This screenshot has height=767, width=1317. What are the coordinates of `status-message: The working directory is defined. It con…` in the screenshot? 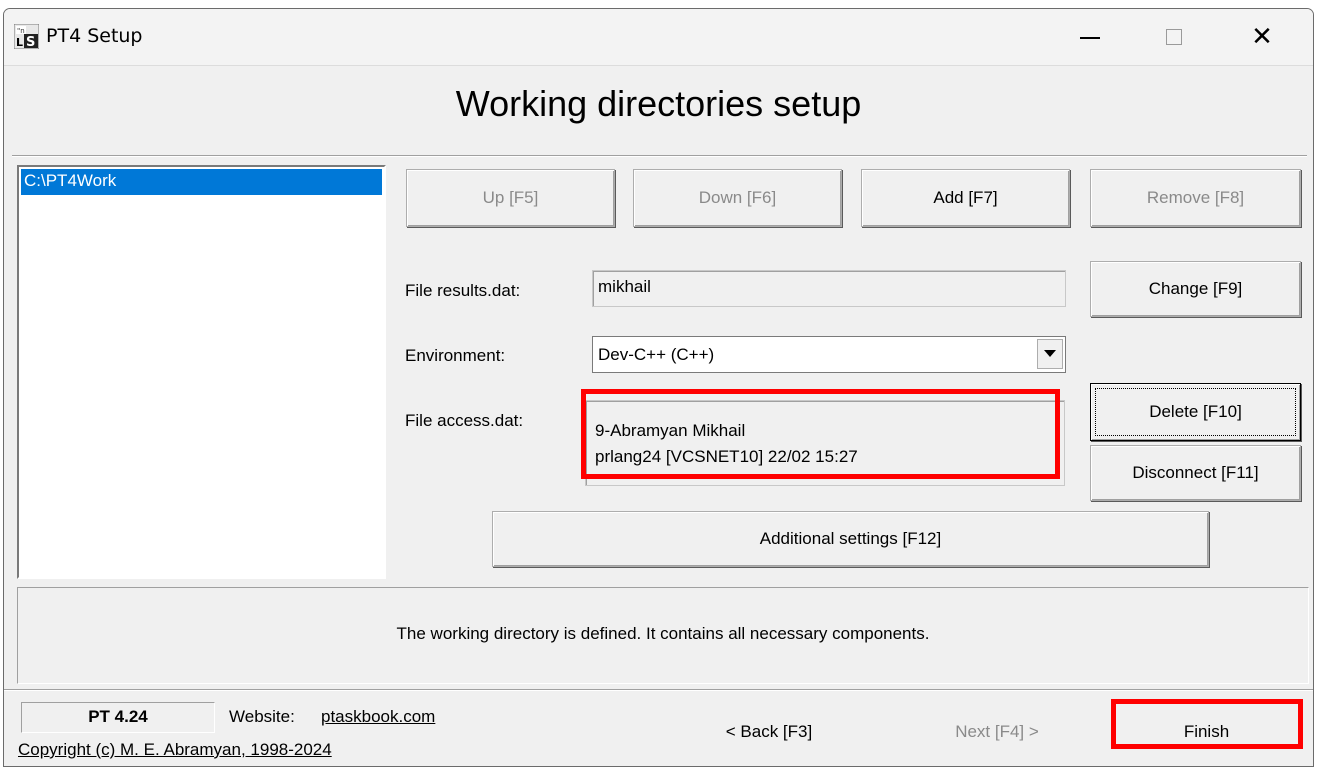 It's located at (663, 633).